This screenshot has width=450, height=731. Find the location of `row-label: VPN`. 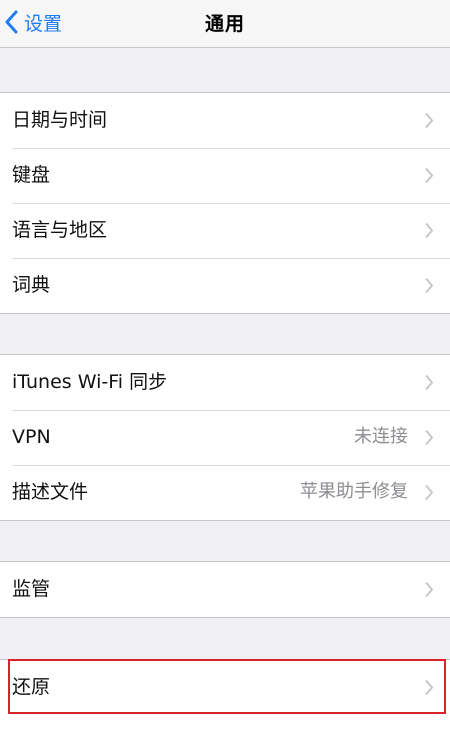

row-label: VPN is located at coordinates (31, 437).